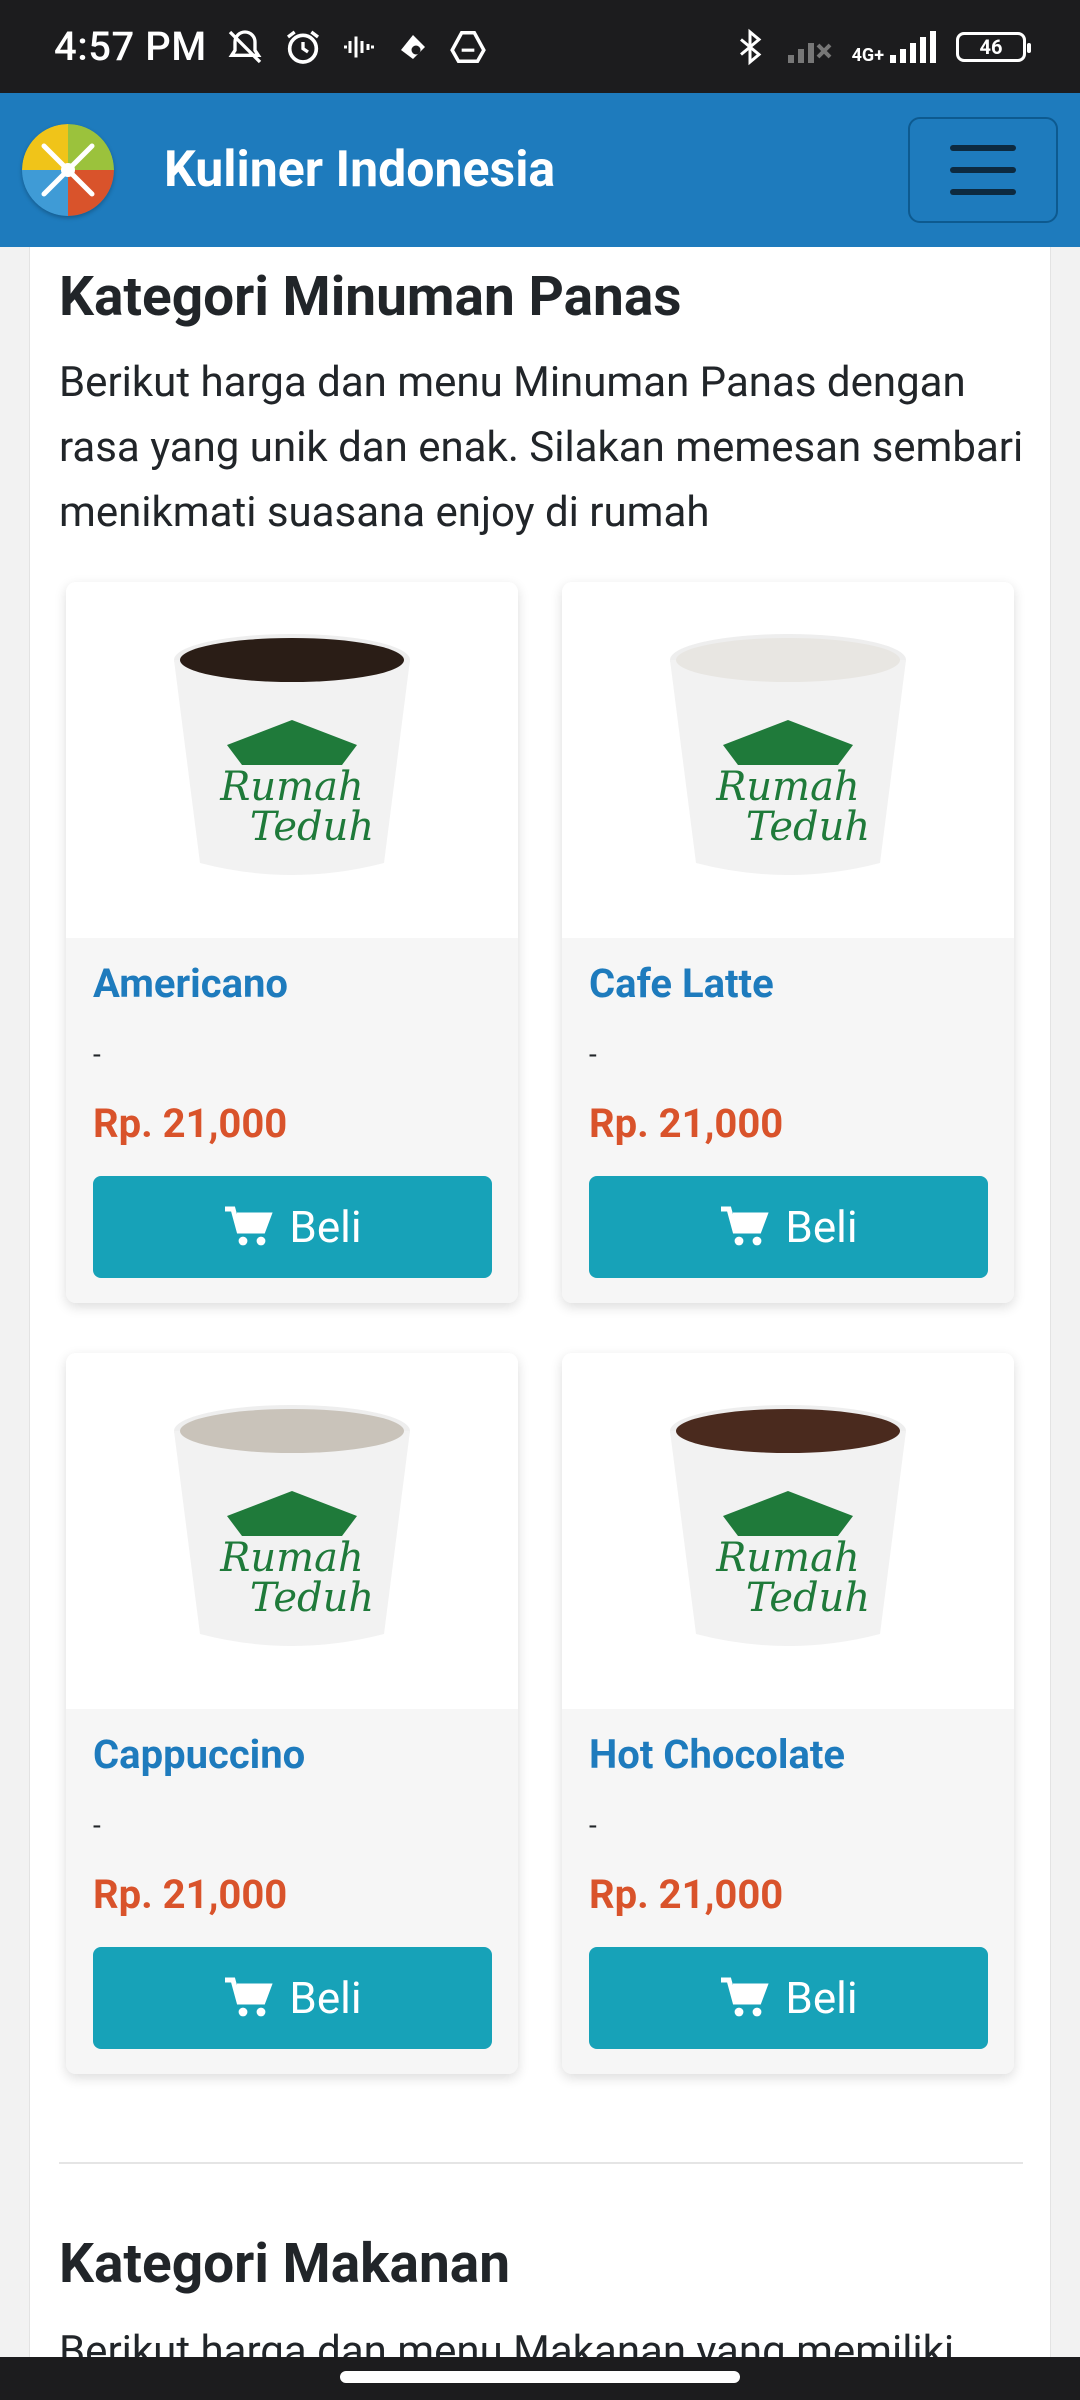  I want to click on gesture-handle, so click(540, 2377).